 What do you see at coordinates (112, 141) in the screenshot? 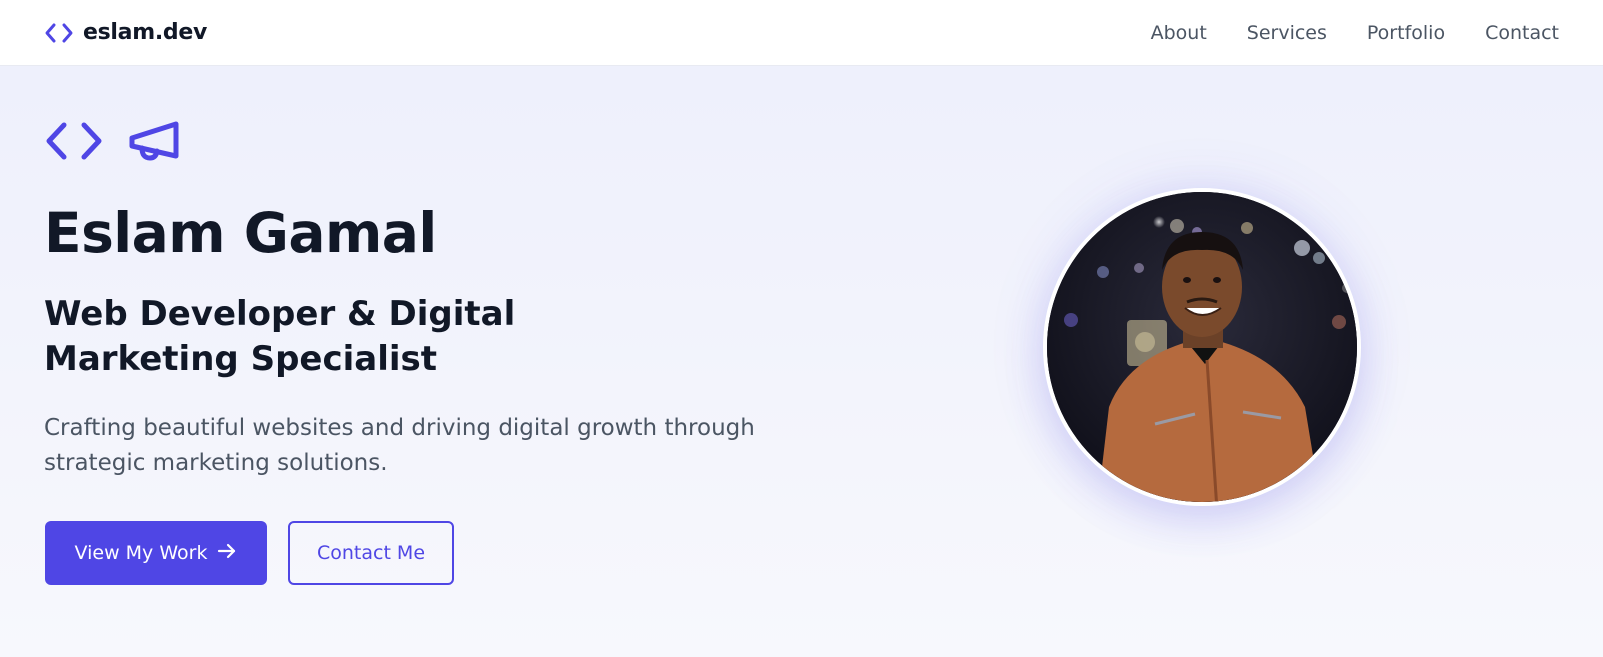
I see `hero-icons` at bounding box center [112, 141].